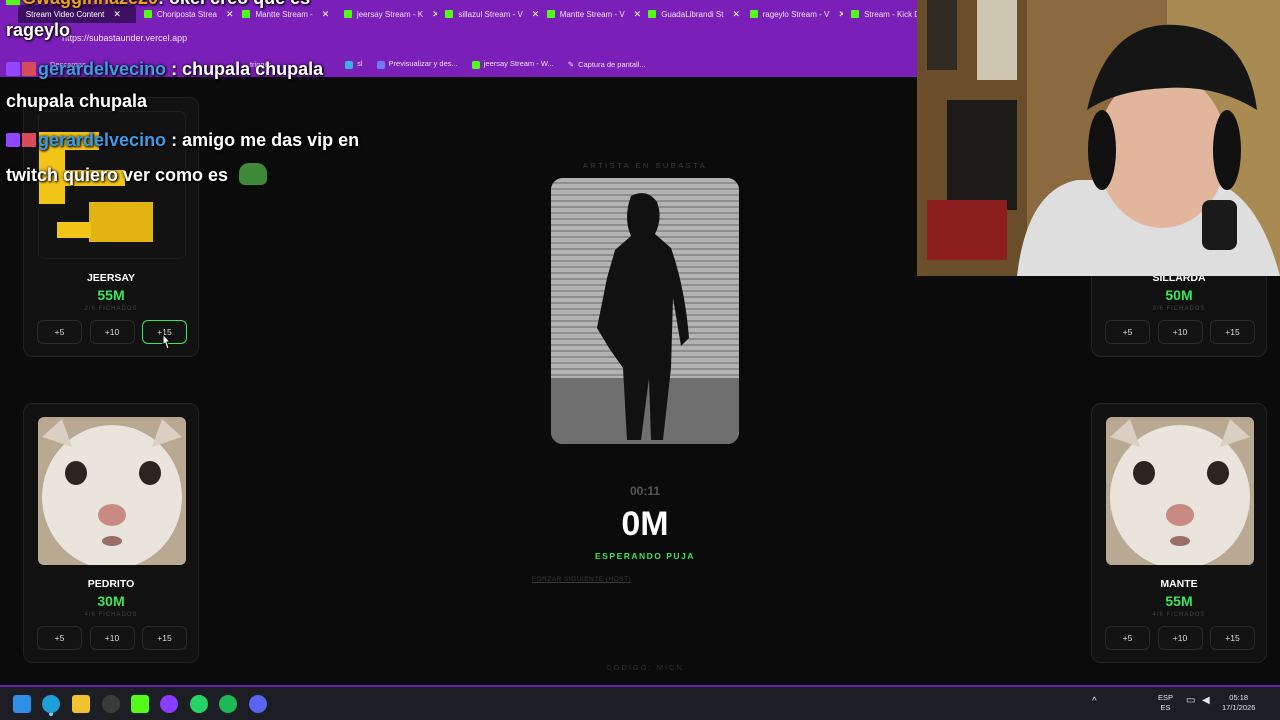 This screenshot has width=1280, height=720. I want to click on windows-start-icon, so click(22, 704).